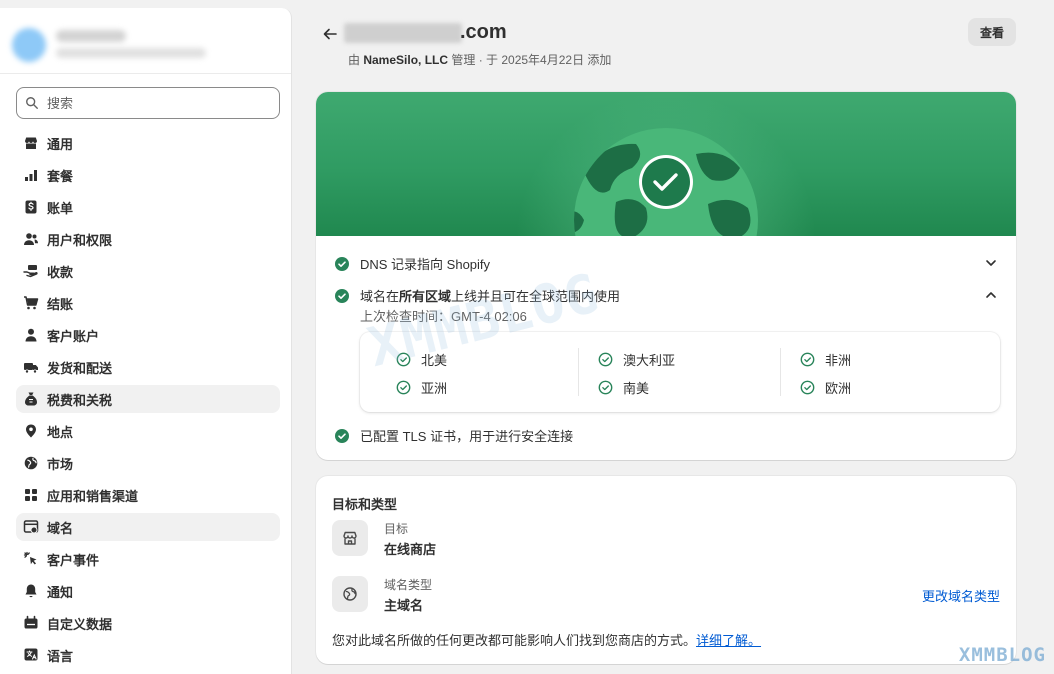 The image size is (1054, 674). What do you see at coordinates (31, 655) in the screenshot?
I see `language-icon` at bounding box center [31, 655].